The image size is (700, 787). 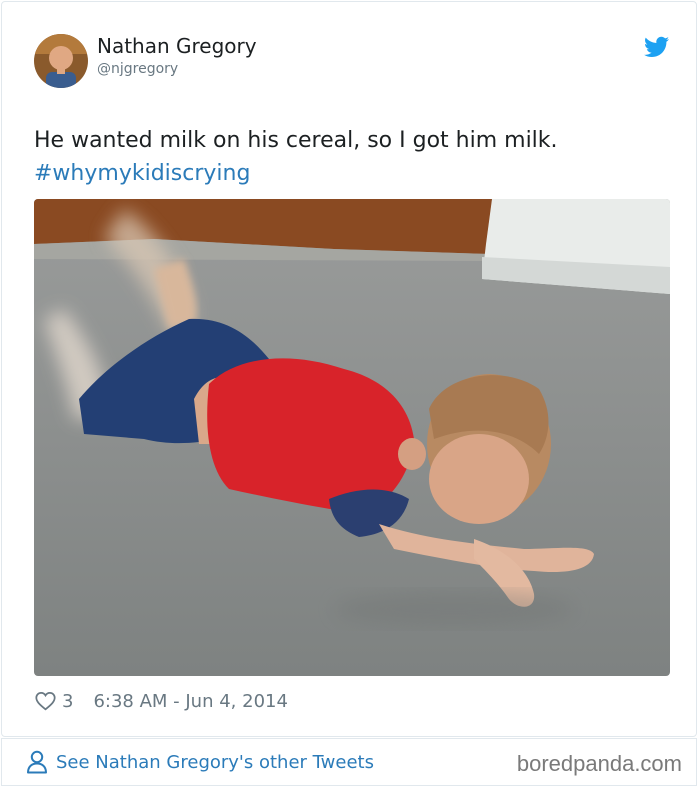 I want to click on like-count: 3, so click(x=67, y=701).